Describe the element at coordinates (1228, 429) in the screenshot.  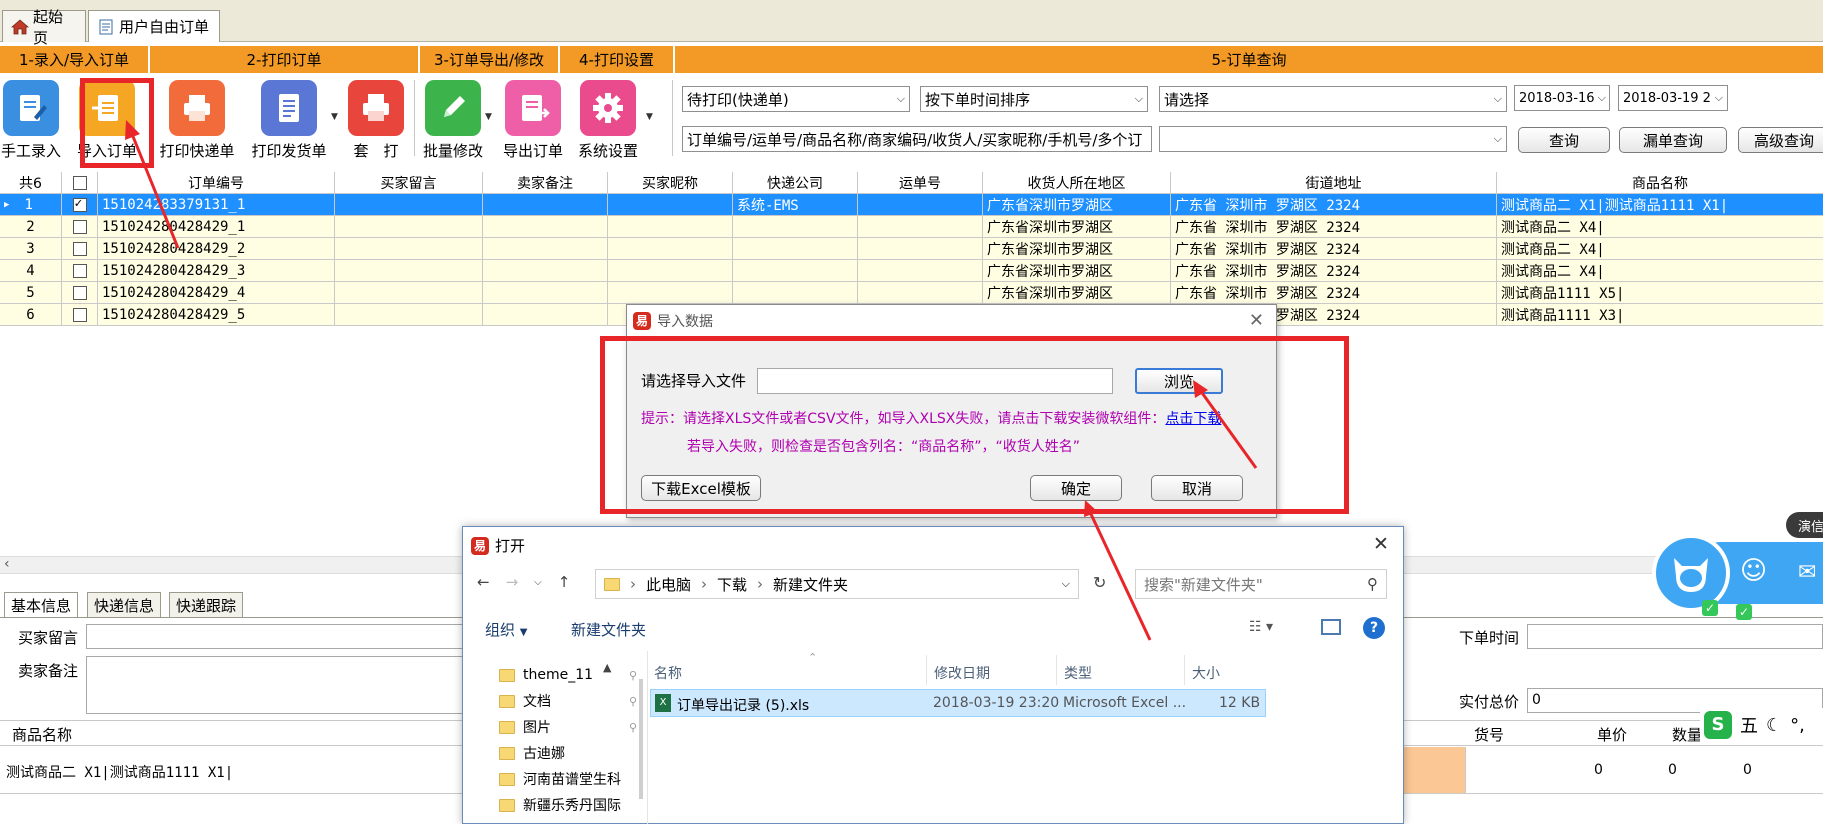
I see `arrow-to-browse` at that location.